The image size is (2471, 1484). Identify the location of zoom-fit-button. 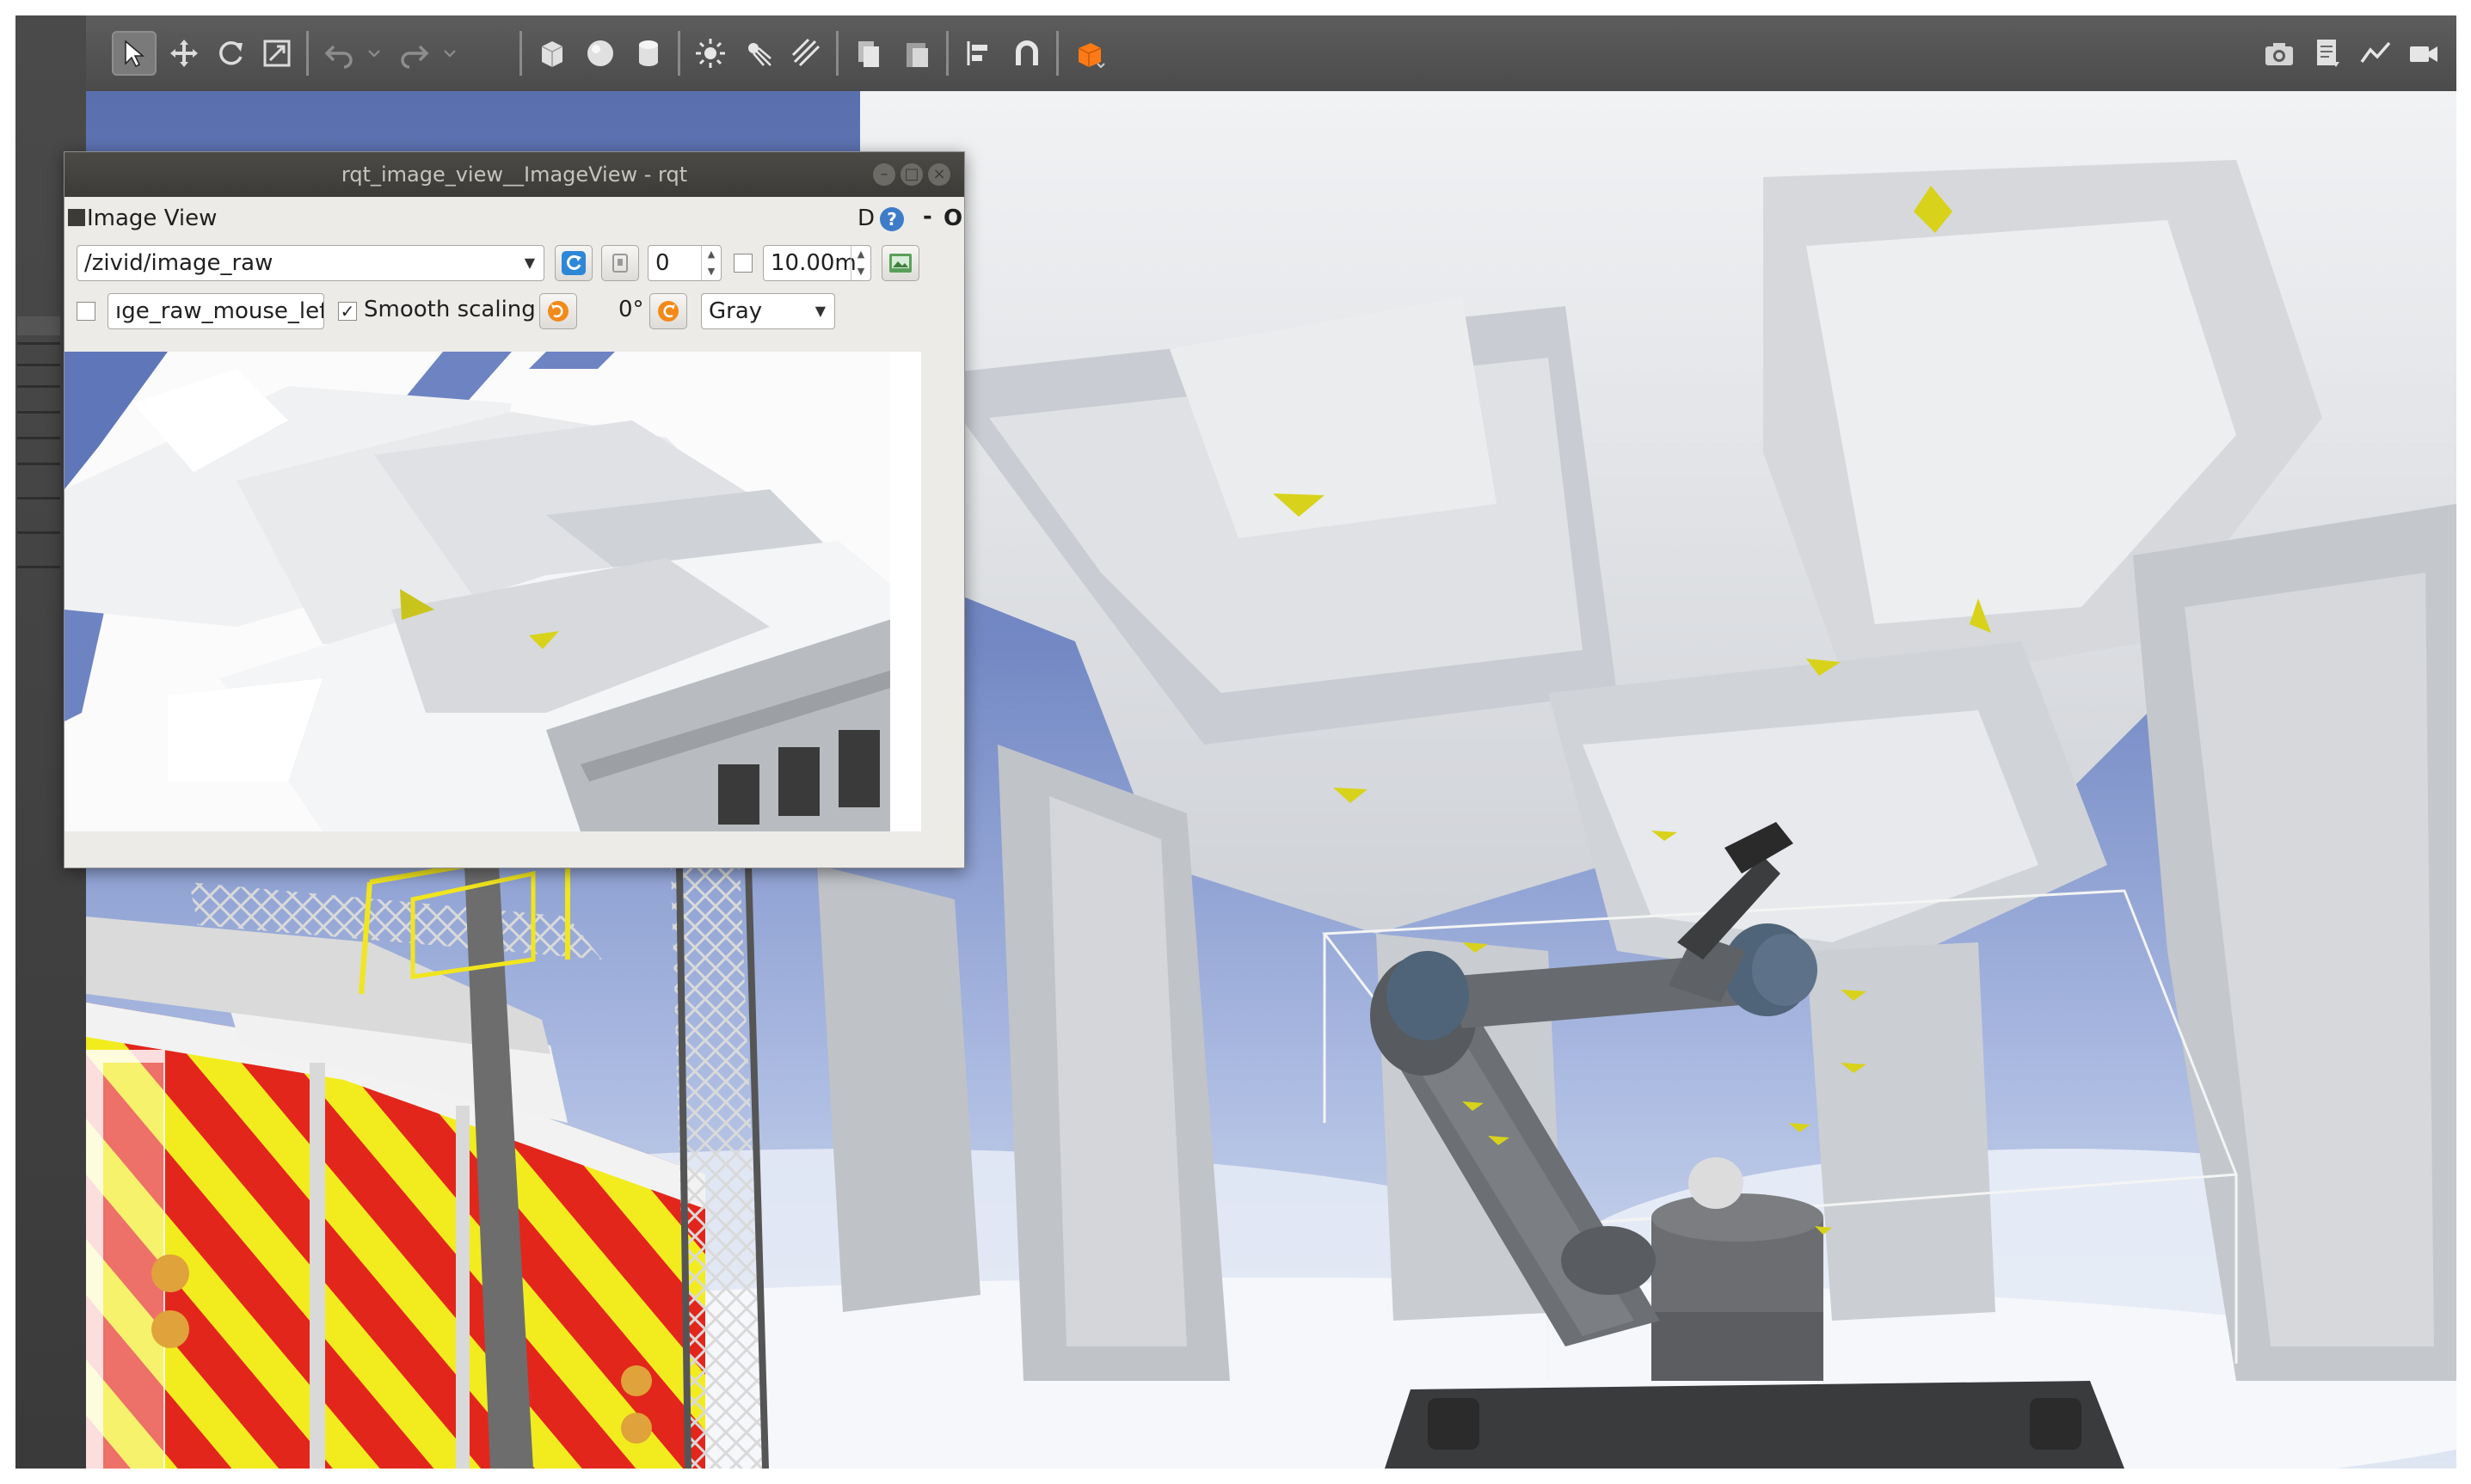
(620, 263).